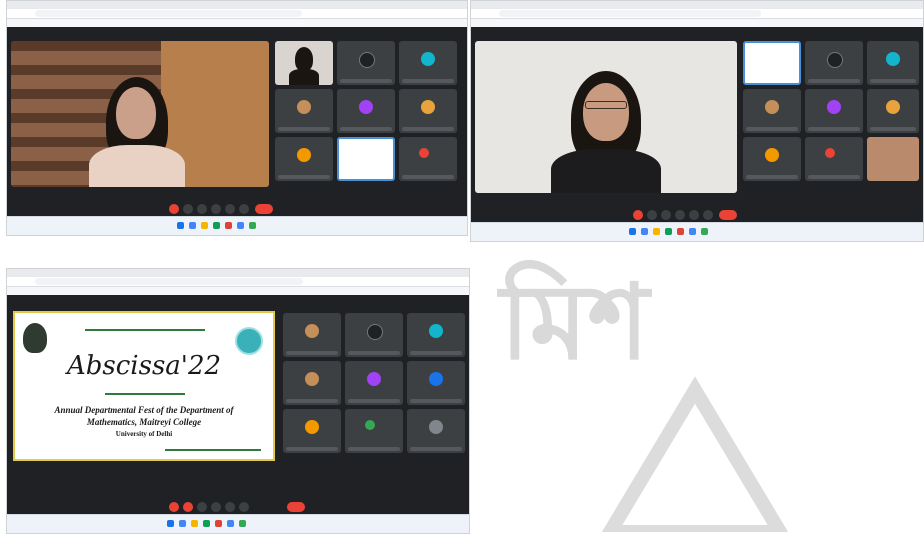 This screenshot has width=924, height=536. Describe the element at coordinates (144, 434) in the screenshot. I see `slide-subtitle-line3: University of Delhi` at that location.